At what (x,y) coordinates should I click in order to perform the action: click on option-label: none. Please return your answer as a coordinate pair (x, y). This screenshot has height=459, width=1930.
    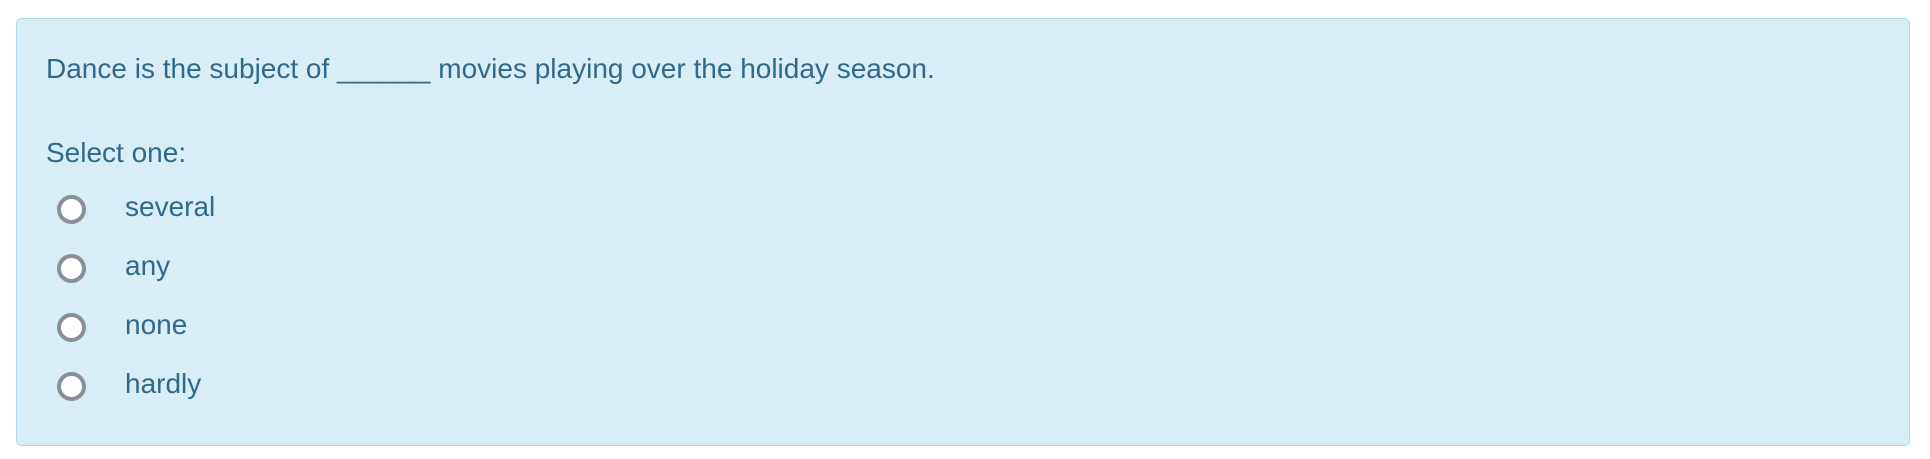
    Looking at the image, I should click on (156, 325).